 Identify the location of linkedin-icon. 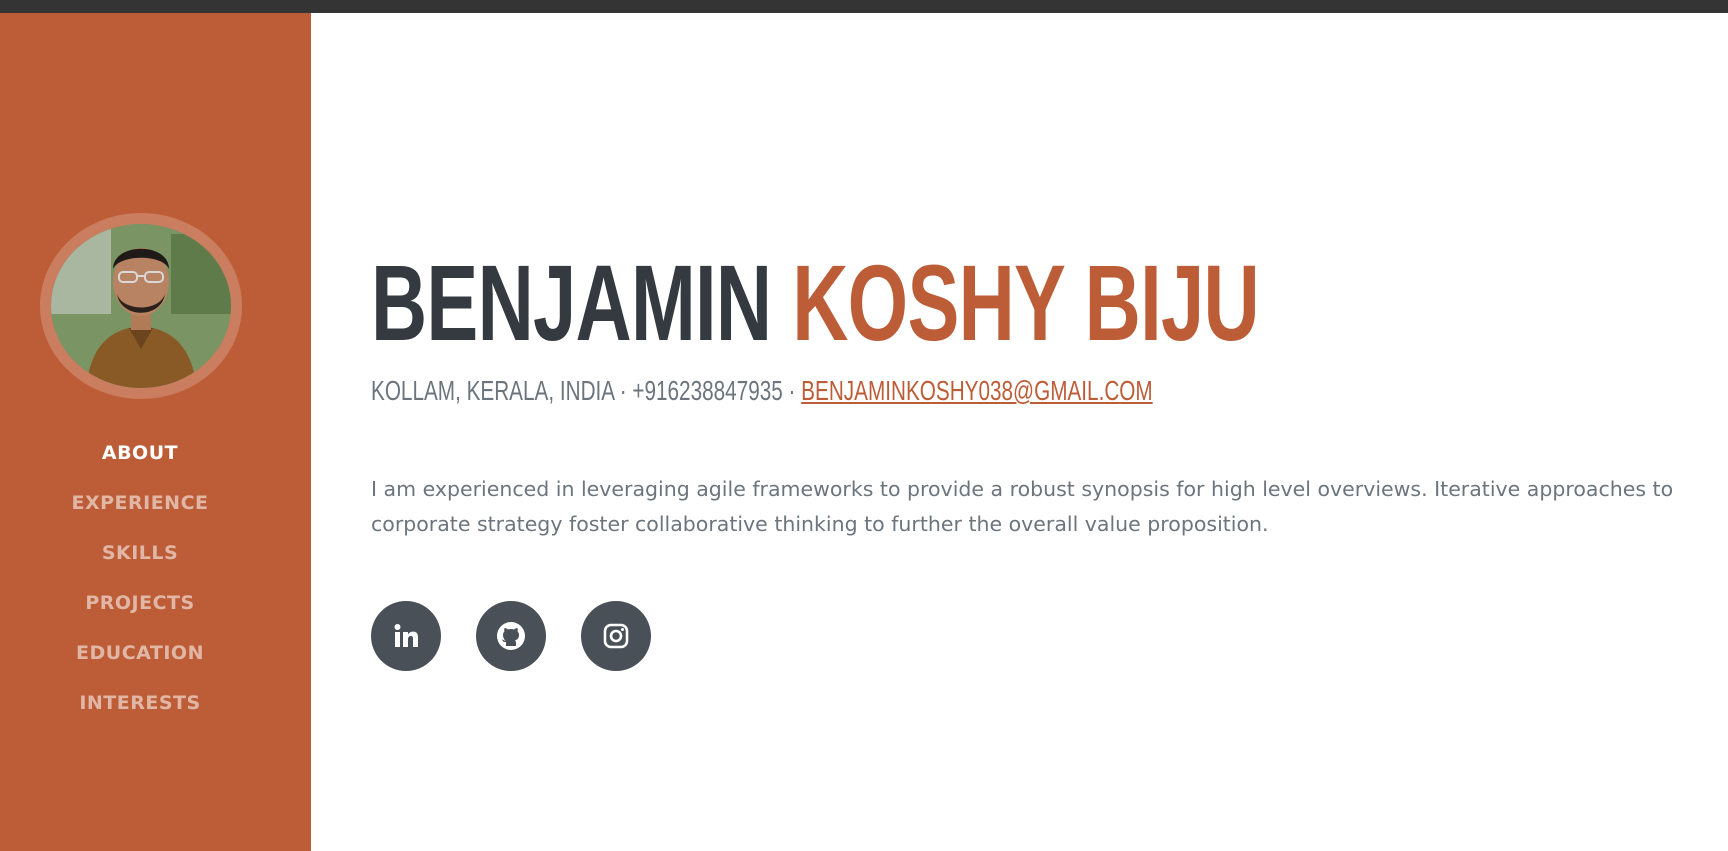
(406, 635).